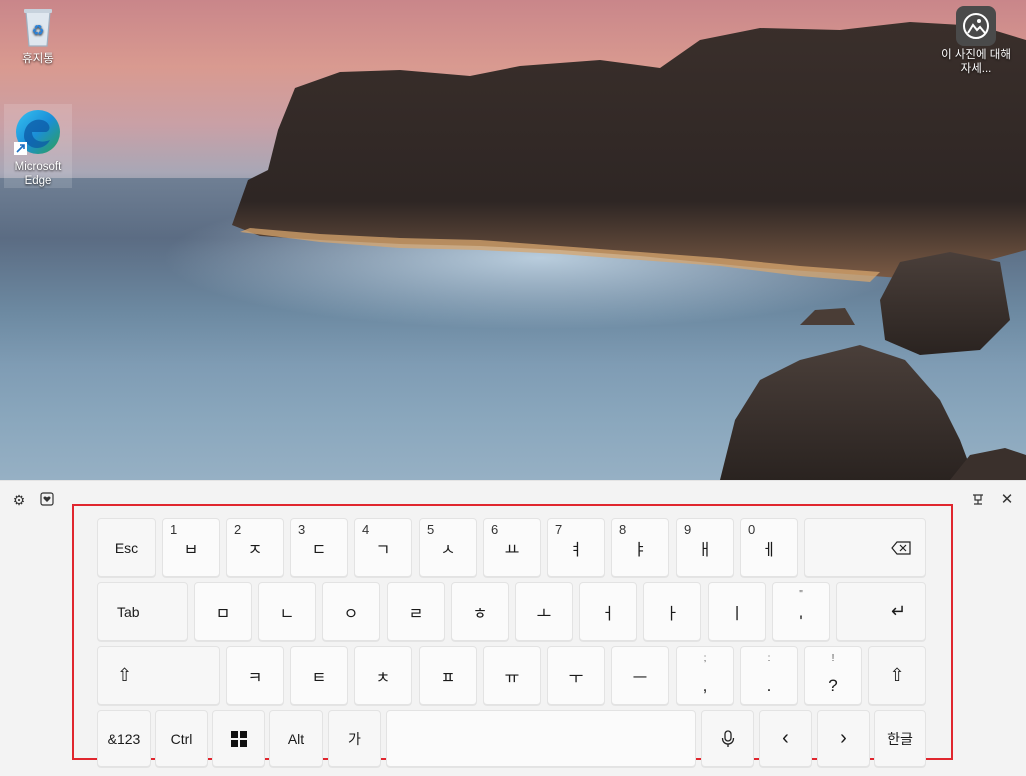  Describe the element at coordinates (142, 611) in the screenshot. I see `key-tab: Tab` at that location.